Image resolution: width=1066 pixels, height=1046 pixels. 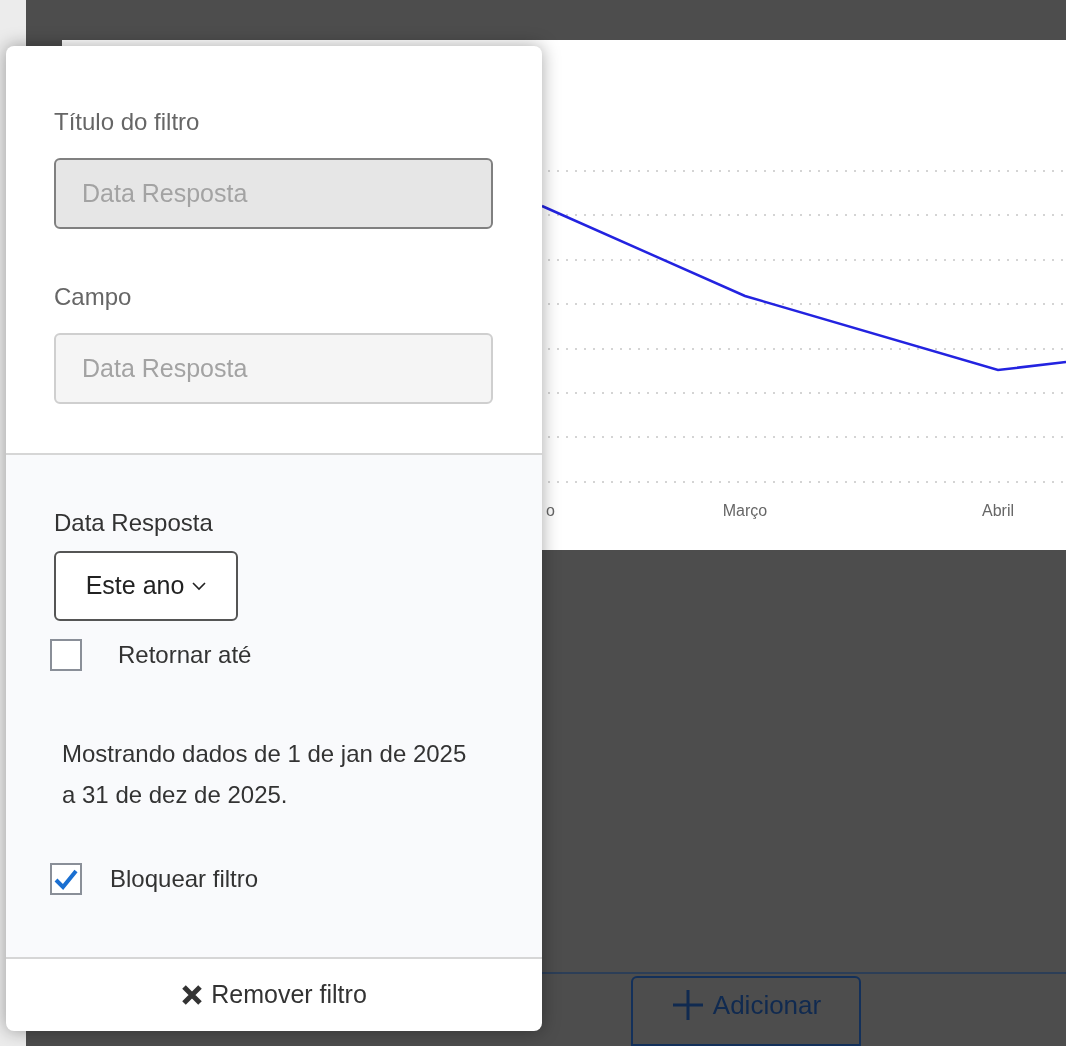 What do you see at coordinates (687, 1005) in the screenshot?
I see `plus-icon` at bounding box center [687, 1005].